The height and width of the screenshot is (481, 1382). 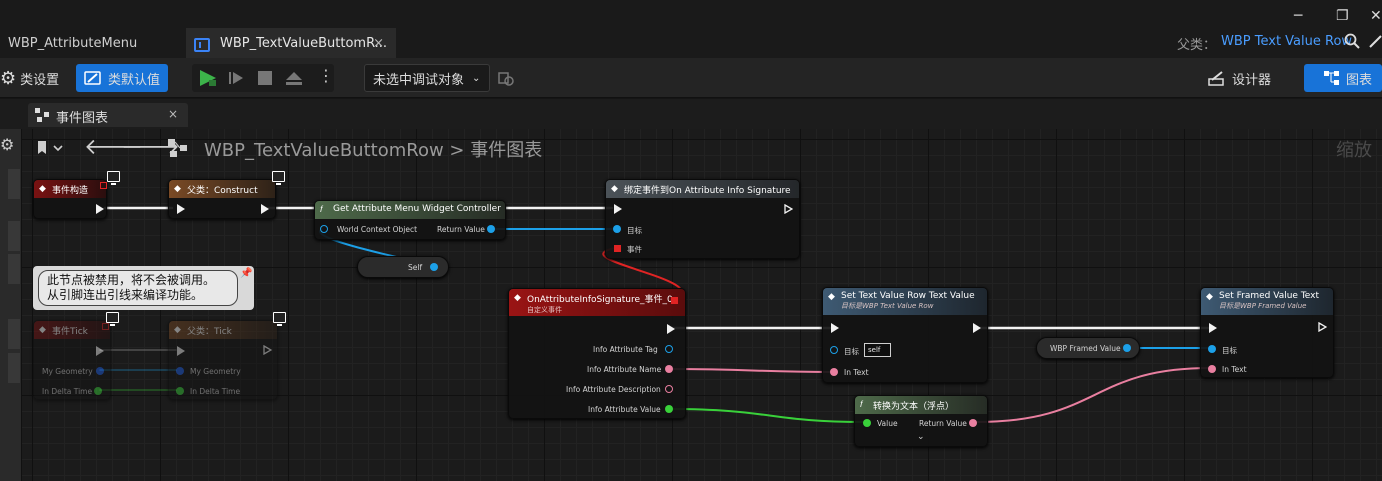 I want to click on event-construct-node: ◆ 事件构造, so click(x=70, y=199).